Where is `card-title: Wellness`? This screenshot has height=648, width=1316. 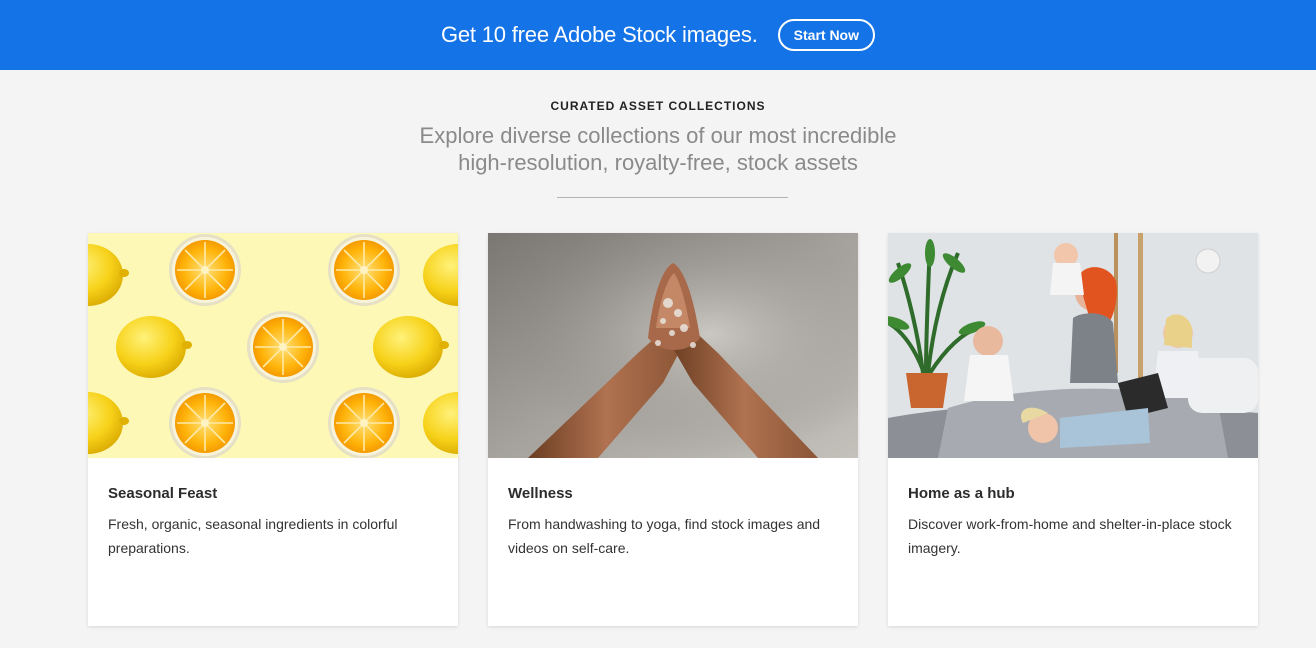 card-title: Wellness is located at coordinates (540, 493).